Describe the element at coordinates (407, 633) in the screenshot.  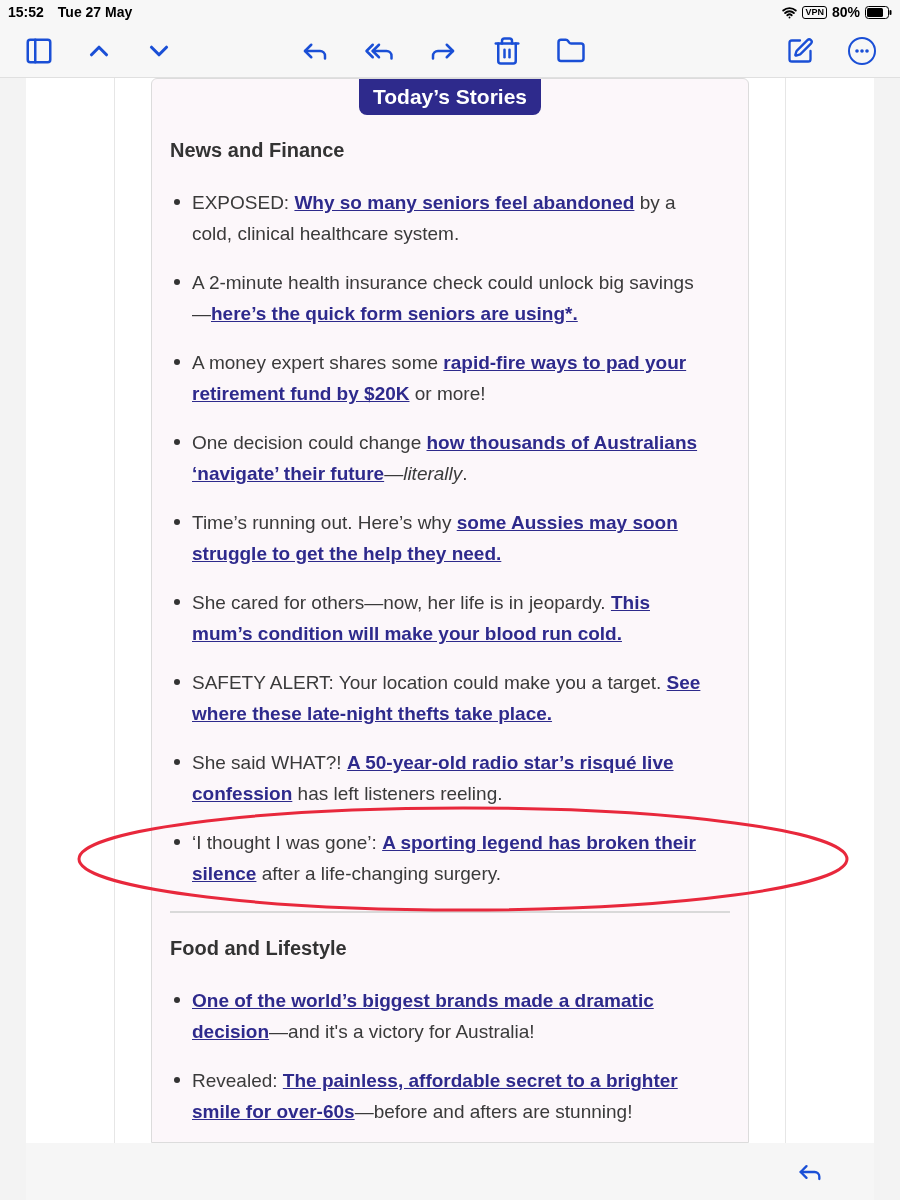
I see `story-link: mum’s condition will make your blood run cold.` at that location.